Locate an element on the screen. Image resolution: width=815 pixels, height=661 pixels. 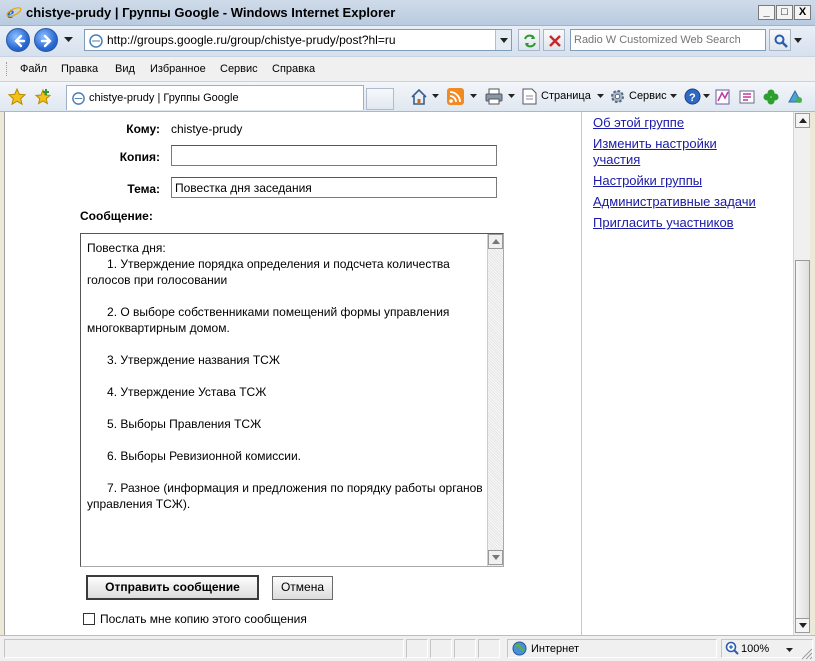
search-button is located at coordinates (780, 40).